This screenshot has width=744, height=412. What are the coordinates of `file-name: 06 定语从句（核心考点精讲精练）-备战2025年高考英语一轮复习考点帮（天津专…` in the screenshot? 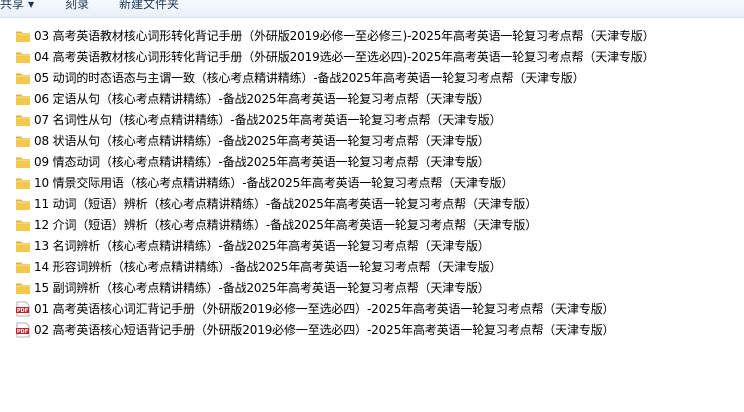 It's located at (262, 98).